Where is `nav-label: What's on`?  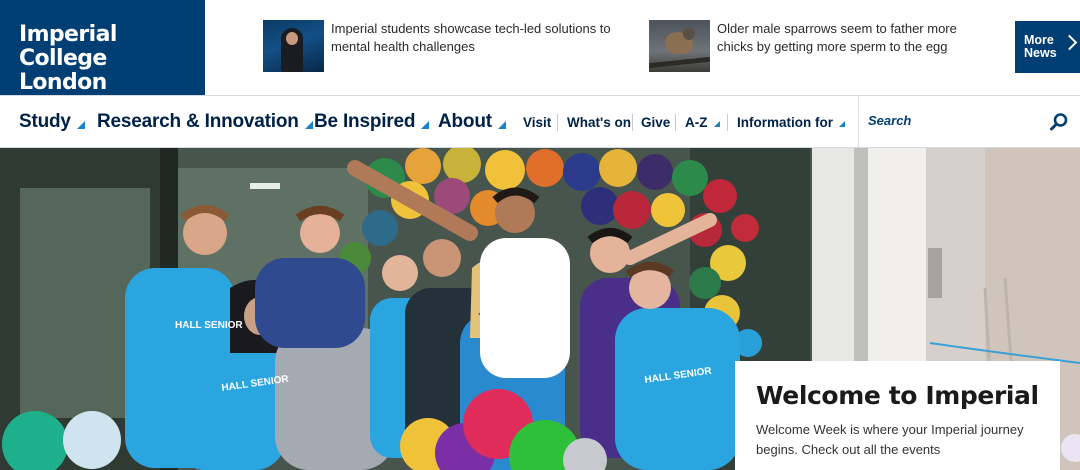 nav-label: What's on is located at coordinates (599, 122).